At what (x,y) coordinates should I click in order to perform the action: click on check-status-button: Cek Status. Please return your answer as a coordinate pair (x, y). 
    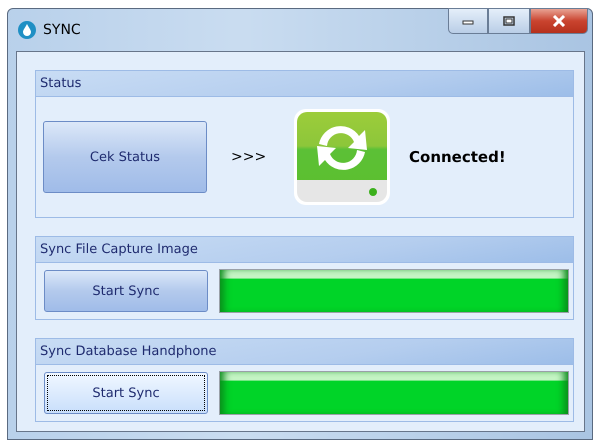
    Looking at the image, I should click on (125, 157).